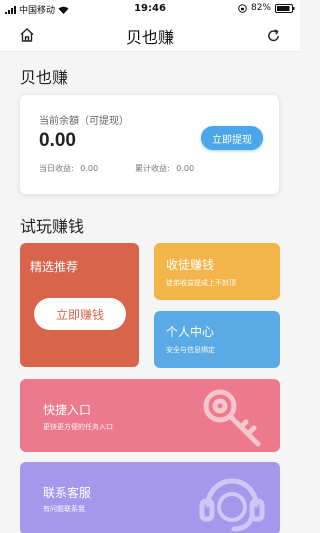  What do you see at coordinates (242, 8) in the screenshot?
I see `orientation-lock-icon` at bounding box center [242, 8].